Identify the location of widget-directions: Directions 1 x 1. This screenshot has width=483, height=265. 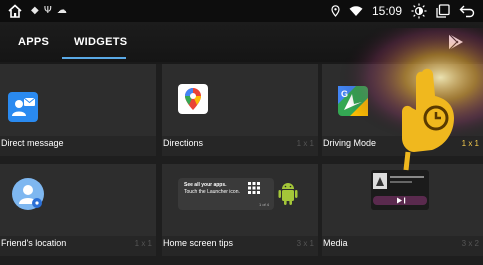
(240, 110).